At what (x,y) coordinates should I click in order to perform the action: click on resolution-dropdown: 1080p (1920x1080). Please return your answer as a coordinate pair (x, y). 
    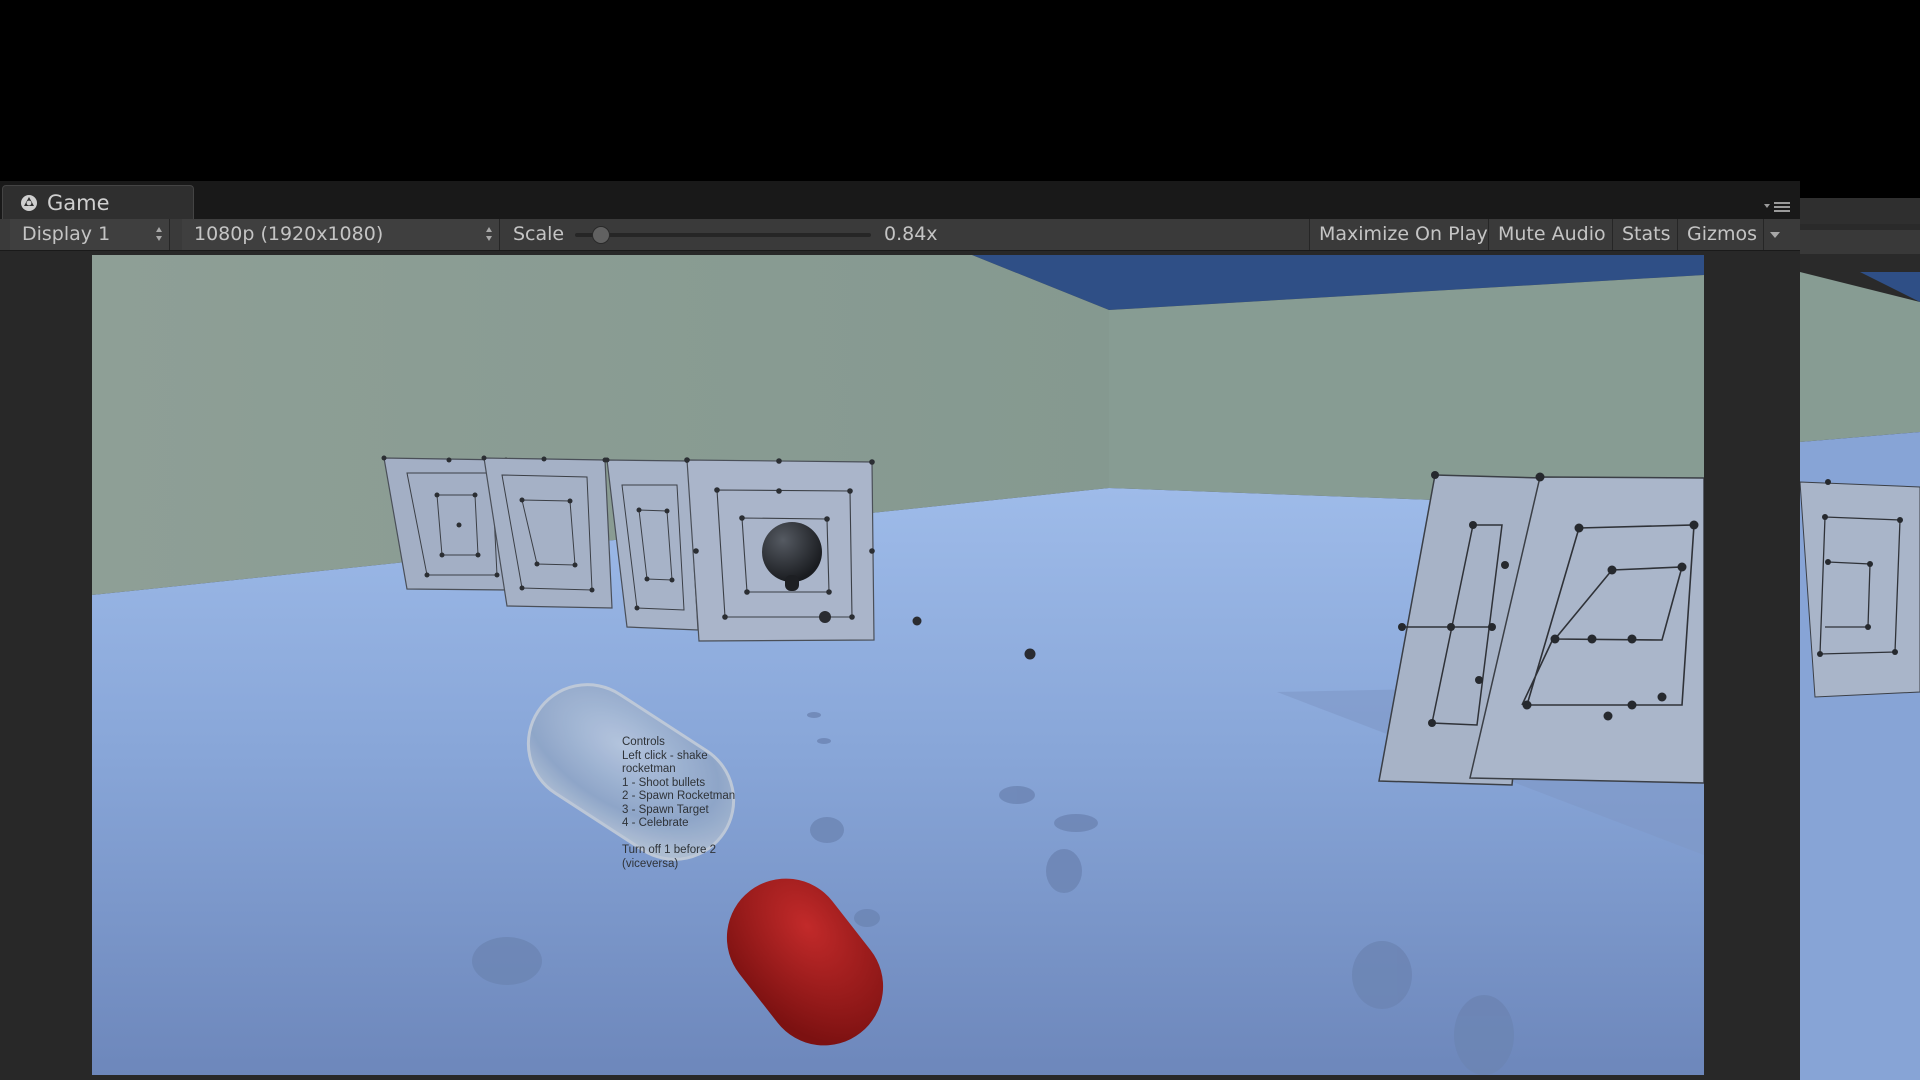
    Looking at the image, I should click on (341, 234).